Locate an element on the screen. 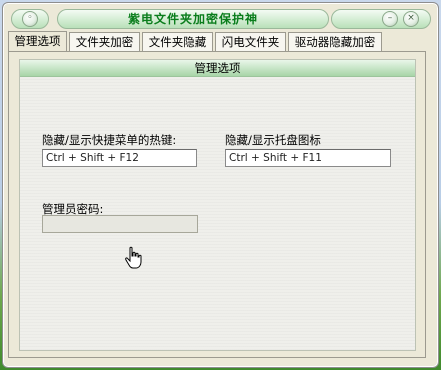 The height and width of the screenshot is (370, 441). tab-folder-hide: 文件夹隐藏 is located at coordinates (177, 41).